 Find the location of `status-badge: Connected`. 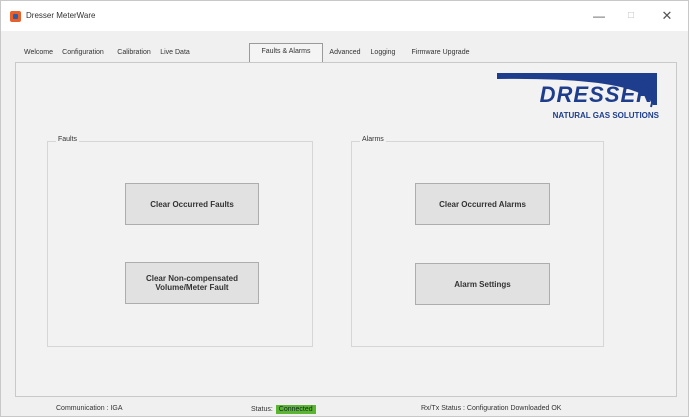

status-badge: Connected is located at coordinates (295, 409).